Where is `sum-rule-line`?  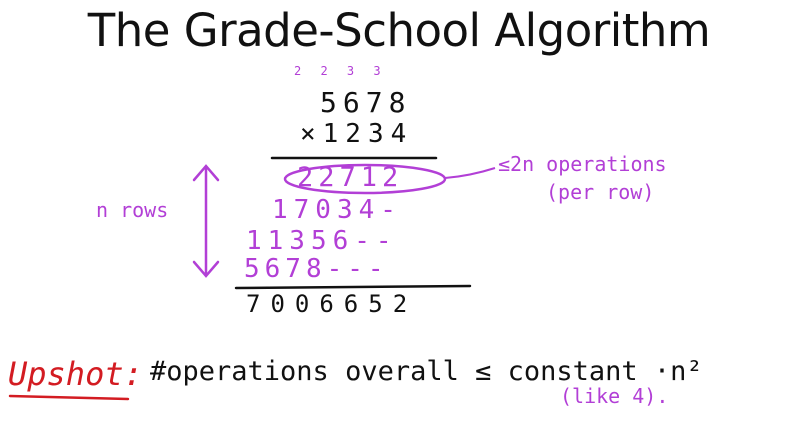
sum-rule-line is located at coordinates (353, 287).